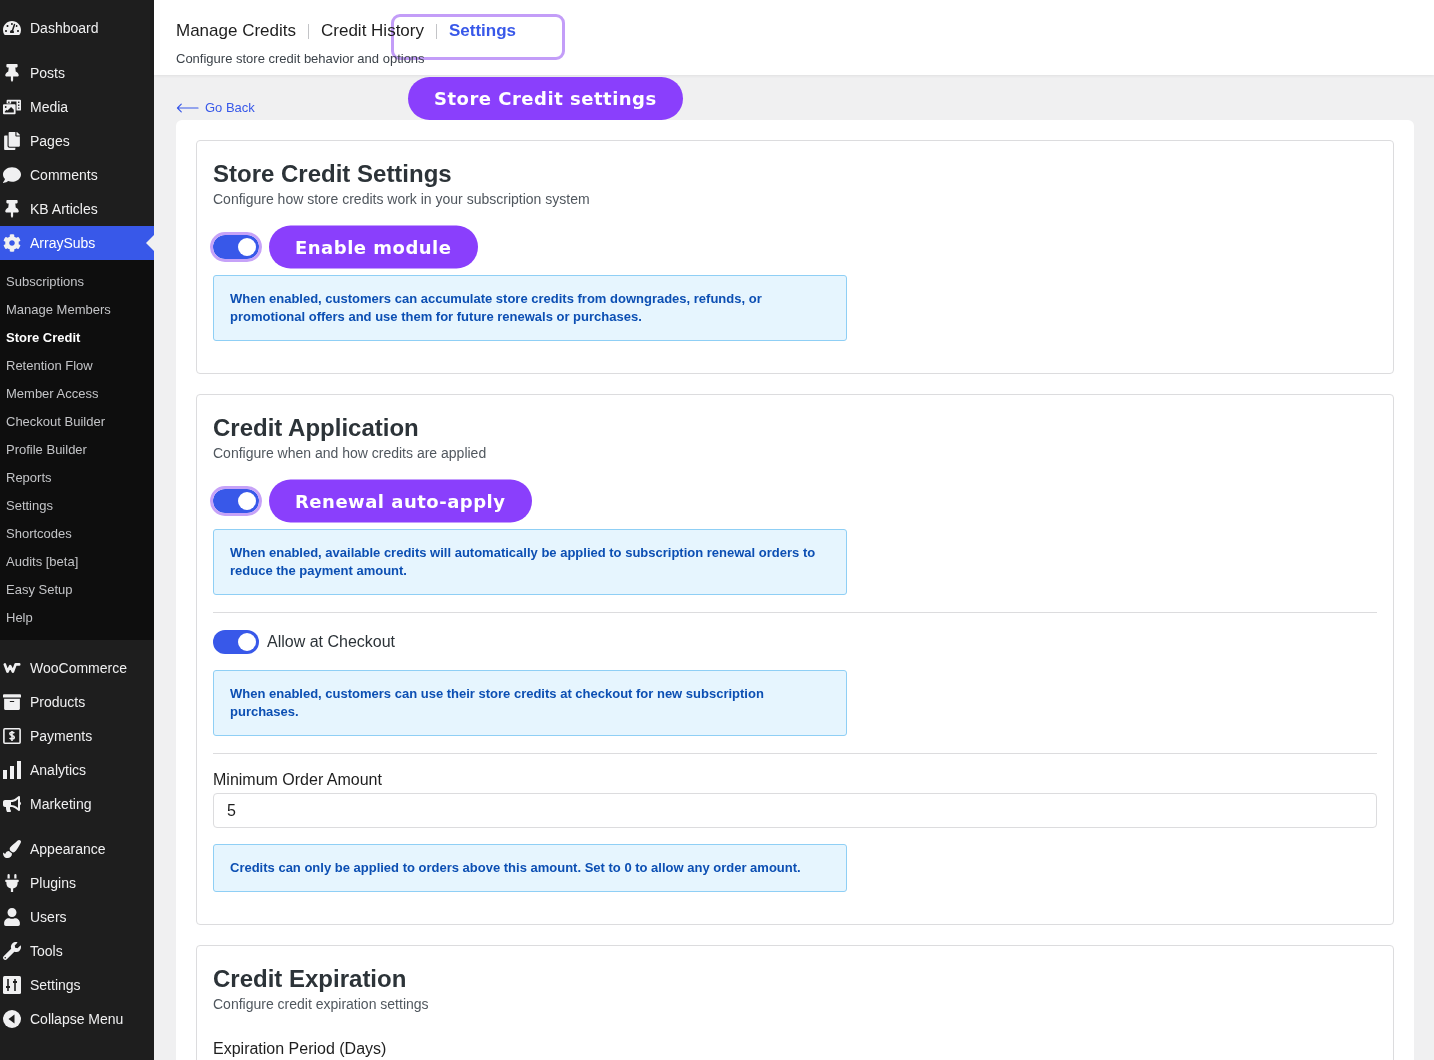 Image resolution: width=1434 pixels, height=1060 pixels. Describe the element at coordinates (77, 985) in the screenshot. I see `sidebar-item: Settings` at that location.